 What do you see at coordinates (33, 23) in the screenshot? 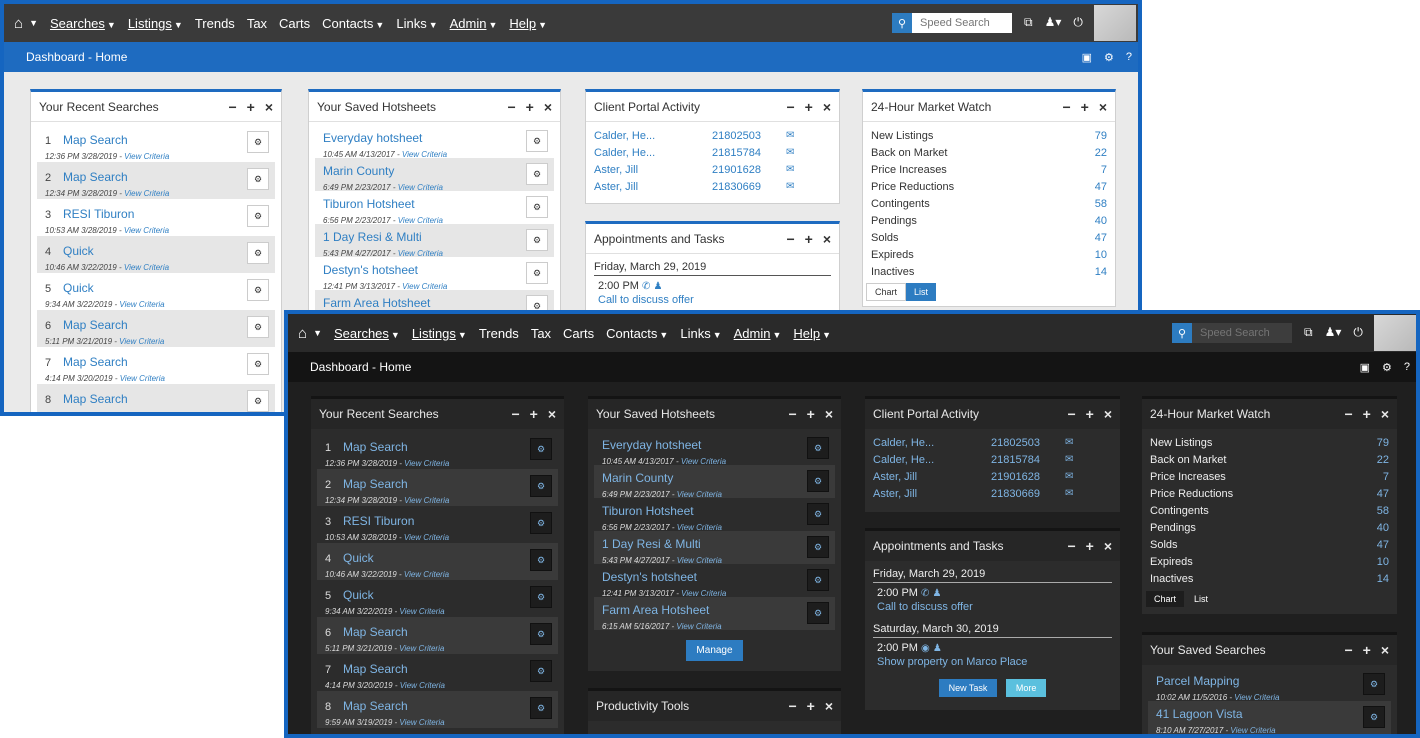
I see `home-dropdown-caret: ▼` at bounding box center [33, 23].